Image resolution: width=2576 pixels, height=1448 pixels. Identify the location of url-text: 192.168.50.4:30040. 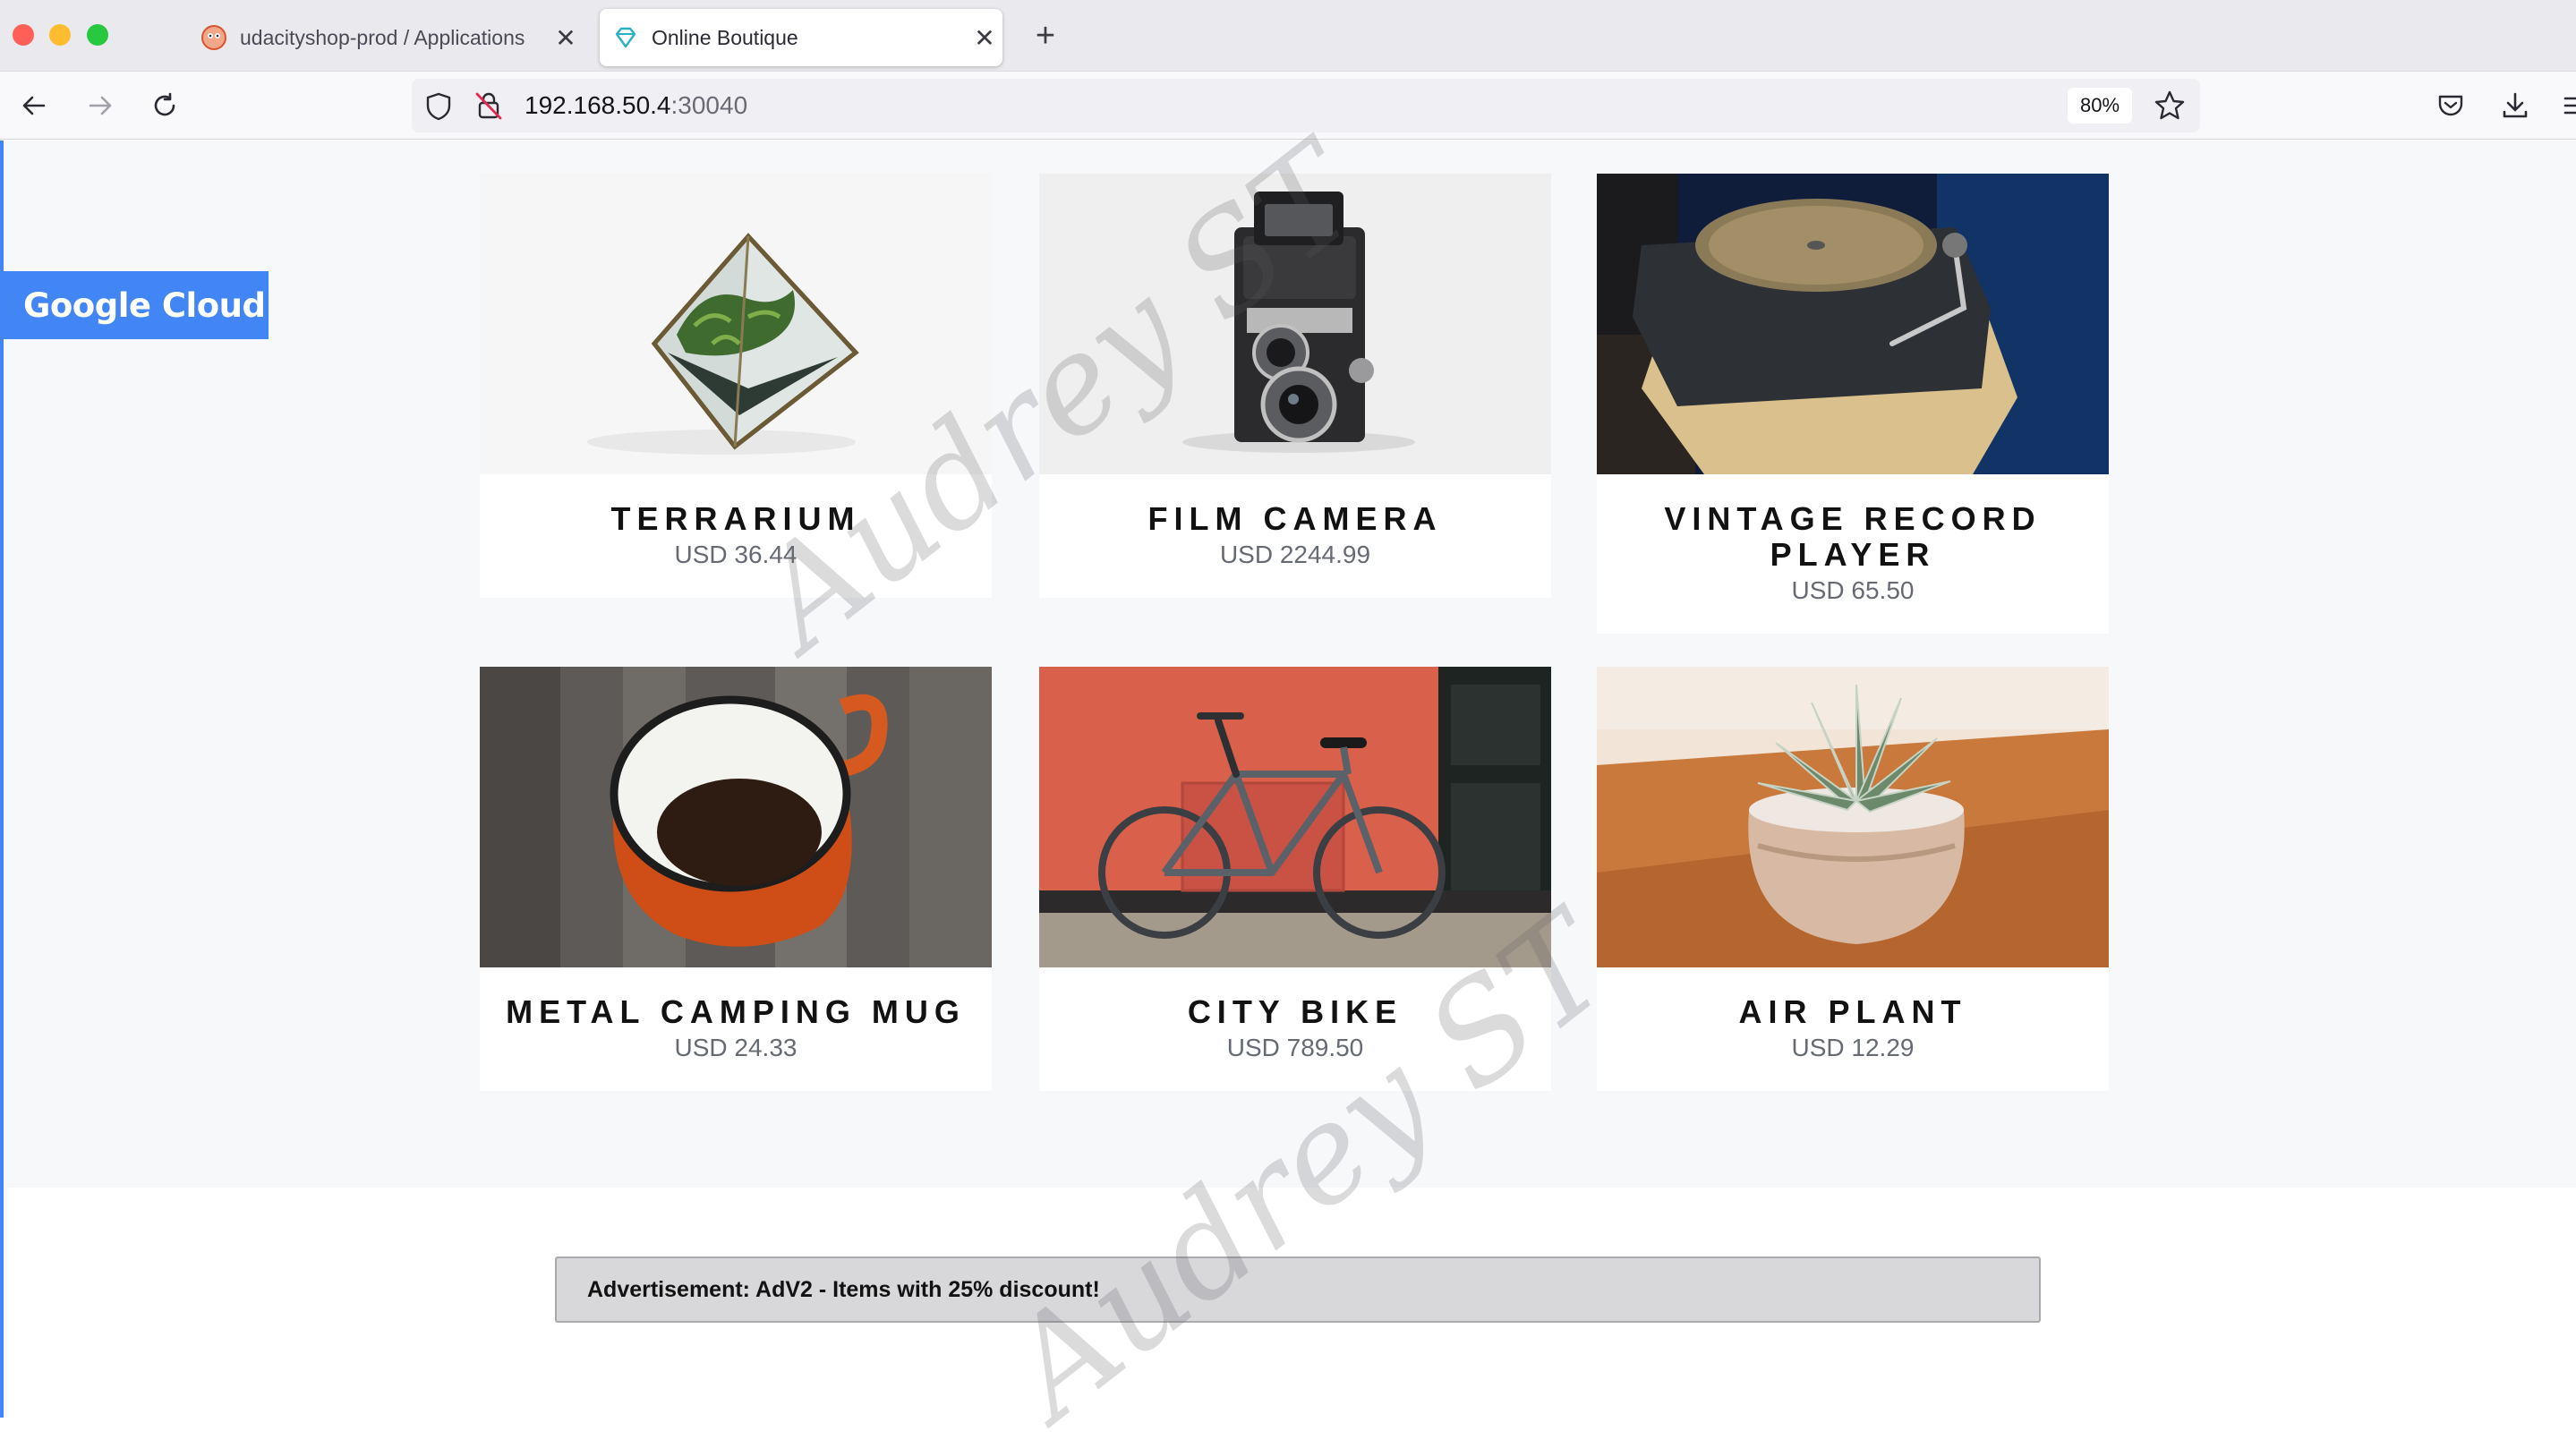
(636, 105).